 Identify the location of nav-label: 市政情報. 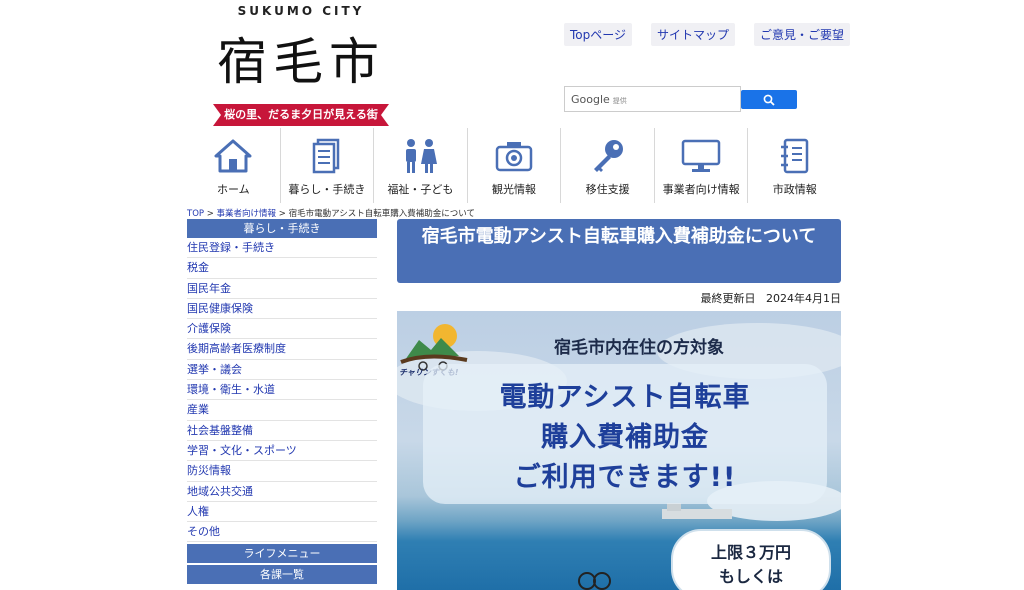
(794, 189).